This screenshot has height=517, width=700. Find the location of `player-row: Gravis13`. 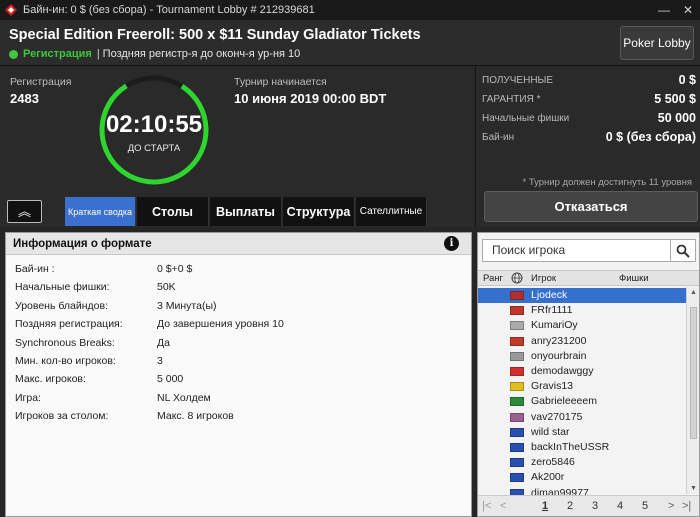

player-row: Gravis13 is located at coordinates (582, 386).